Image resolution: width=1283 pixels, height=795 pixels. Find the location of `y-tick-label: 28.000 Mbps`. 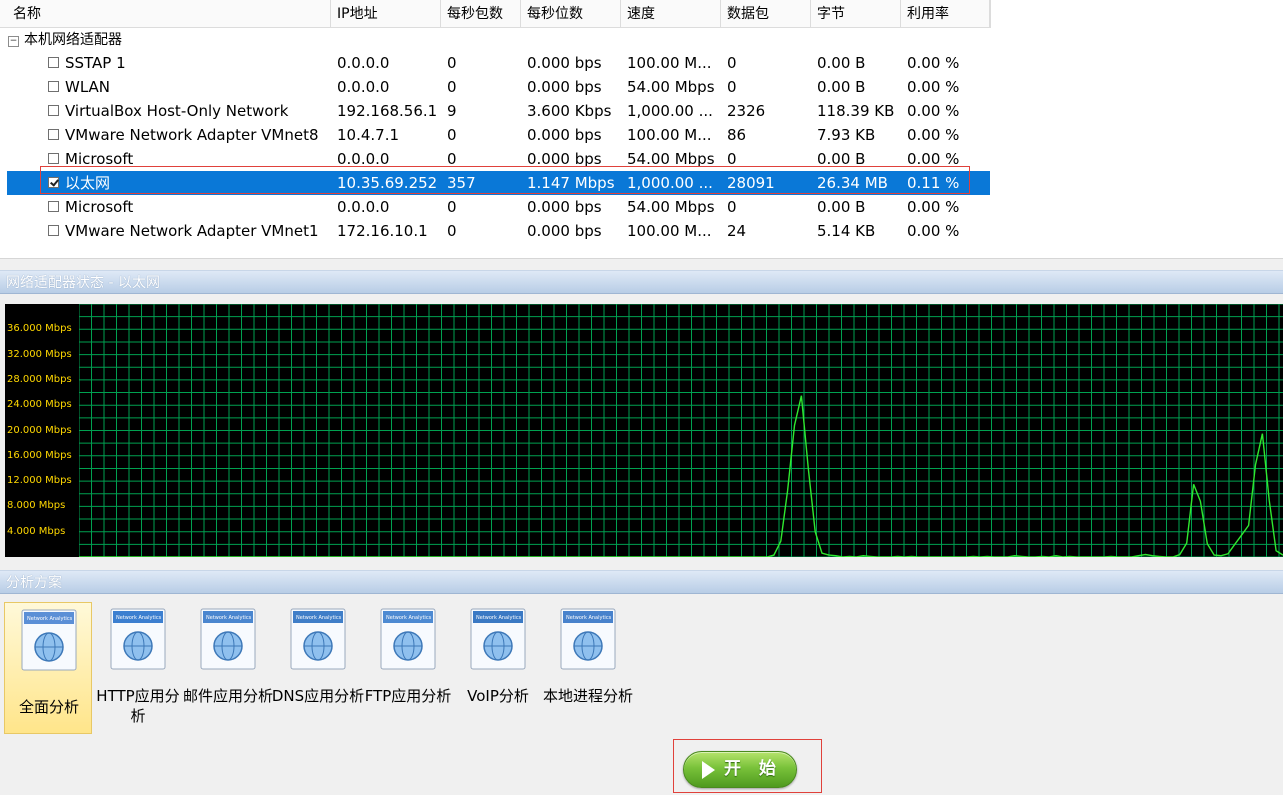

y-tick-label: 28.000 Mbps is located at coordinates (39, 379).